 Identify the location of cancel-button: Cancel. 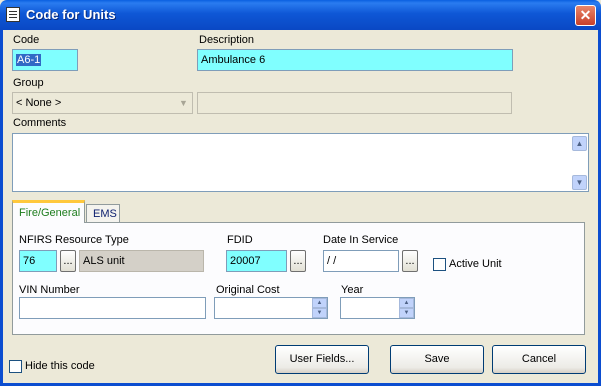
(539, 359).